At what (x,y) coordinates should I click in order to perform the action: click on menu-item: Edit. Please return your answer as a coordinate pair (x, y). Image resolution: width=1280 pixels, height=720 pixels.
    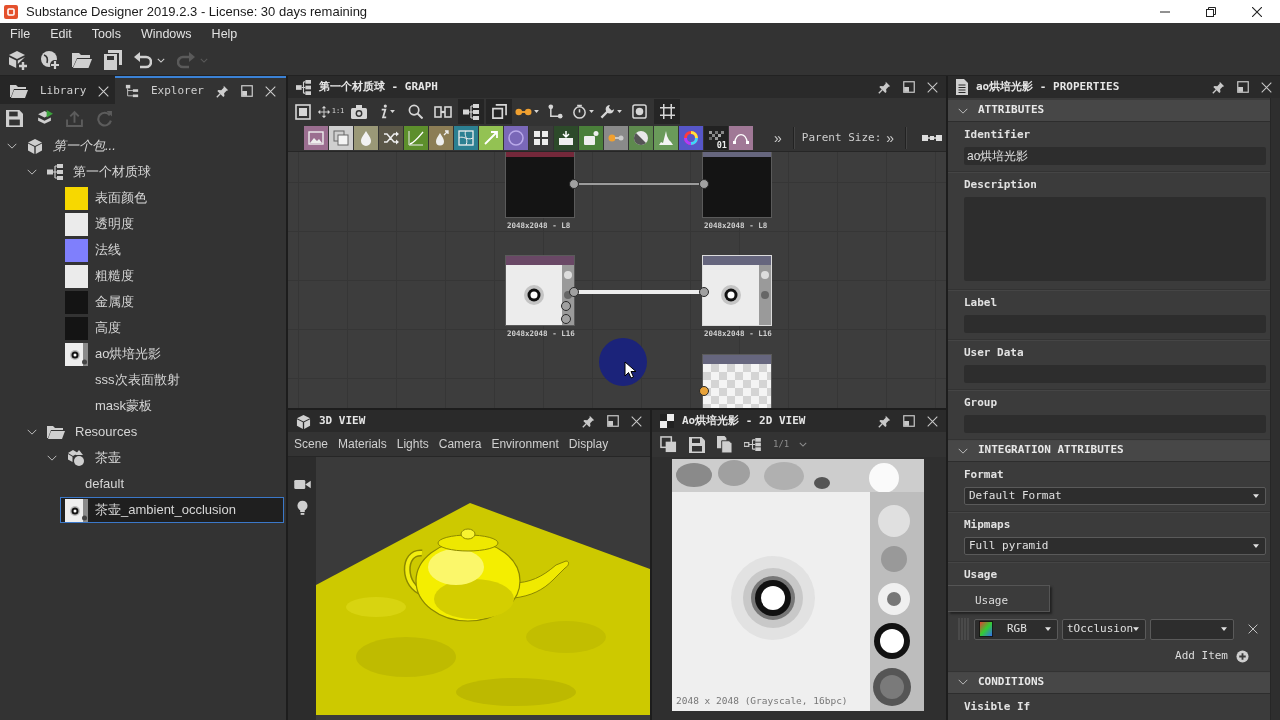
    Looking at the image, I should click on (61, 34).